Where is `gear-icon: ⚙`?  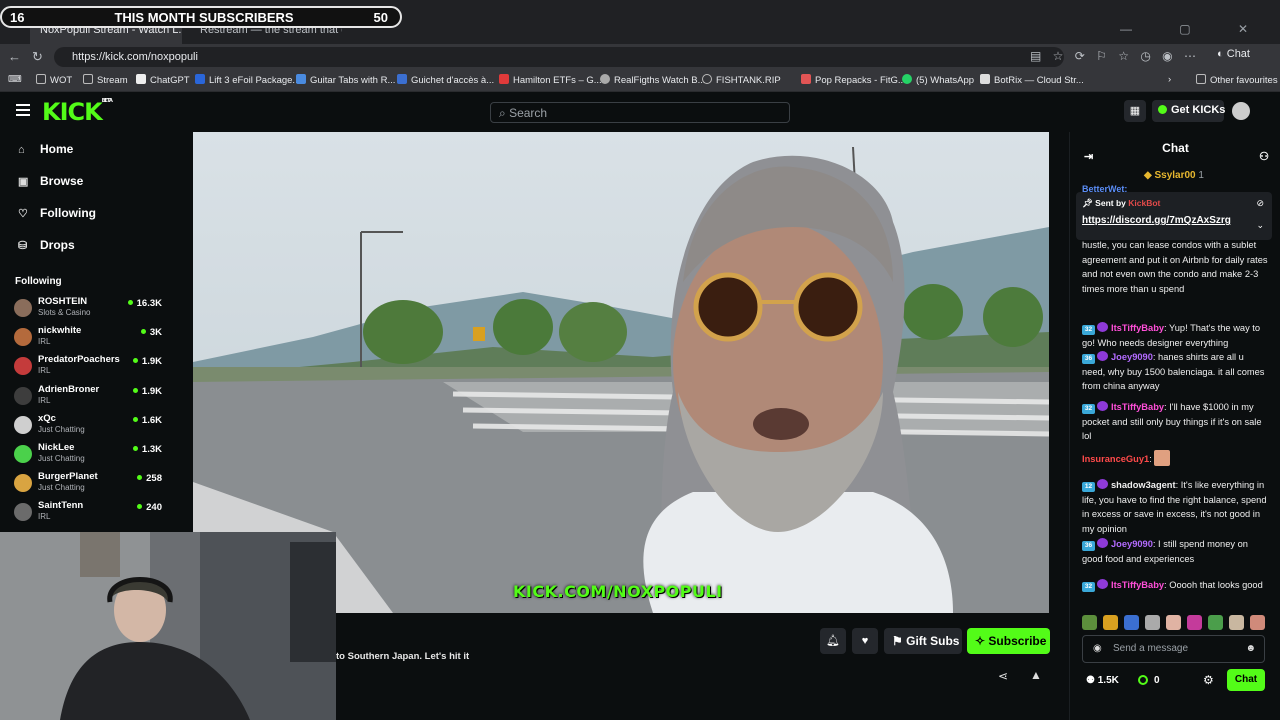 gear-icon: ⚙ is located at coordinates (1208, 680).